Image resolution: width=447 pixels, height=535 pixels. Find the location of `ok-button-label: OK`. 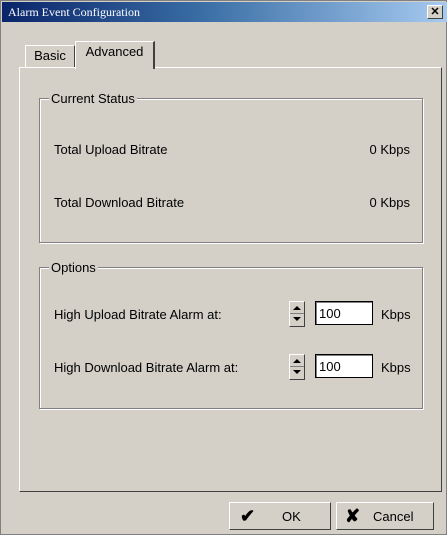

ok-button-label: OK is located at coordinates (291, 516).